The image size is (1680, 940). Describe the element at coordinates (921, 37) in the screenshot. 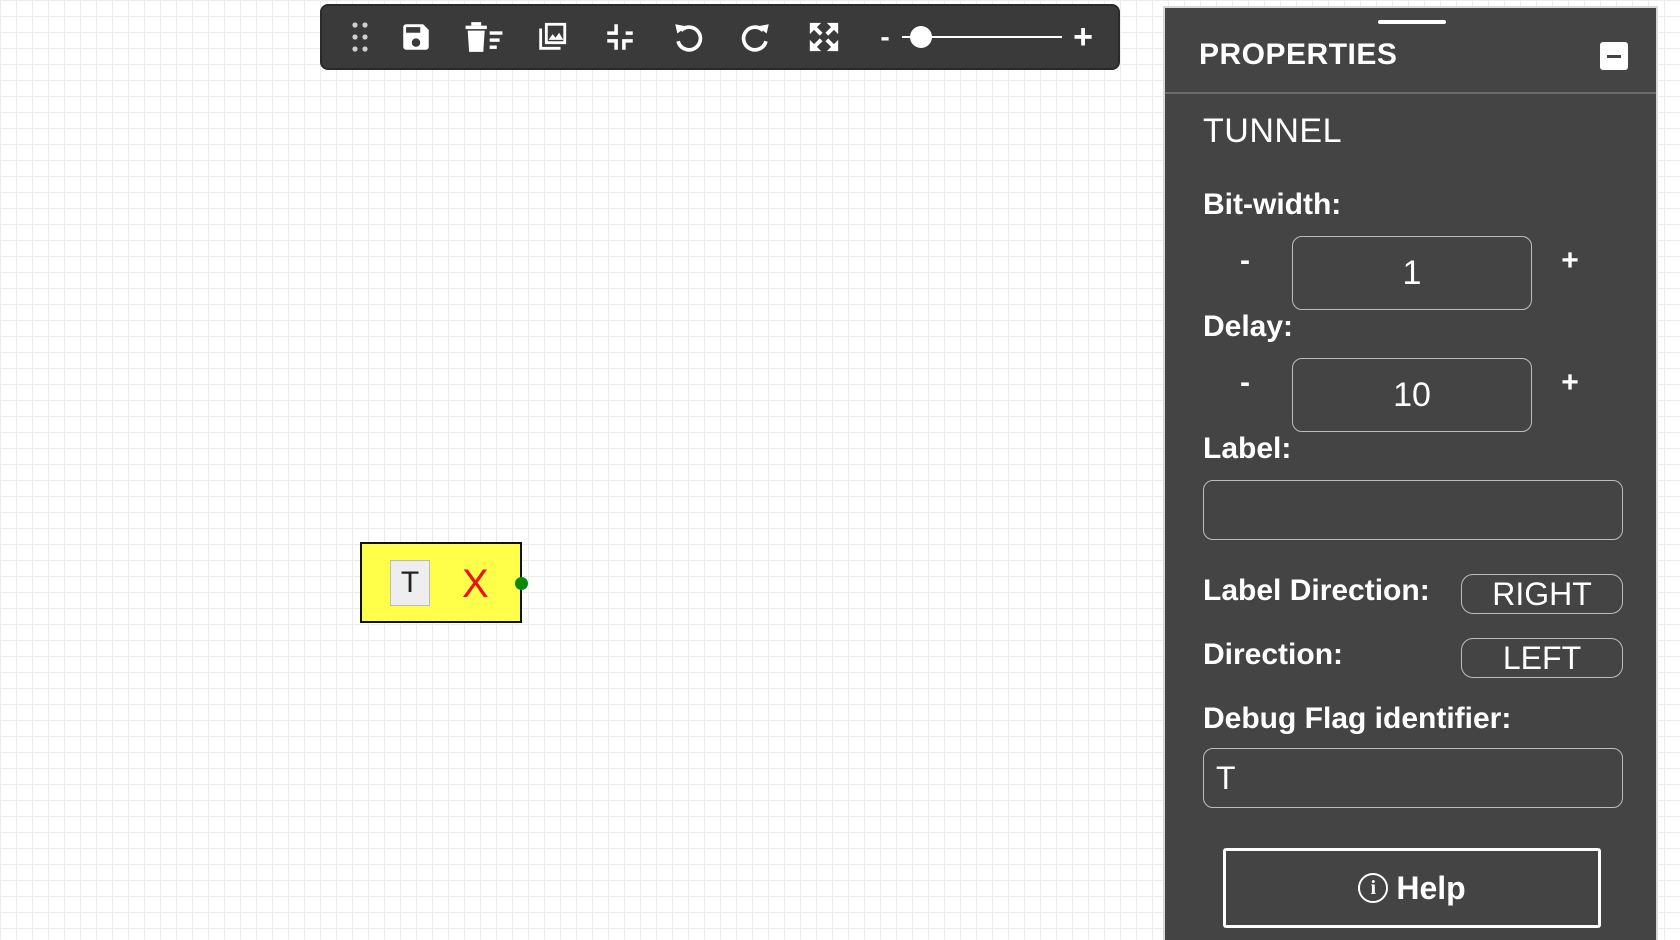

I see `zoom-slider-thumb` at that location.